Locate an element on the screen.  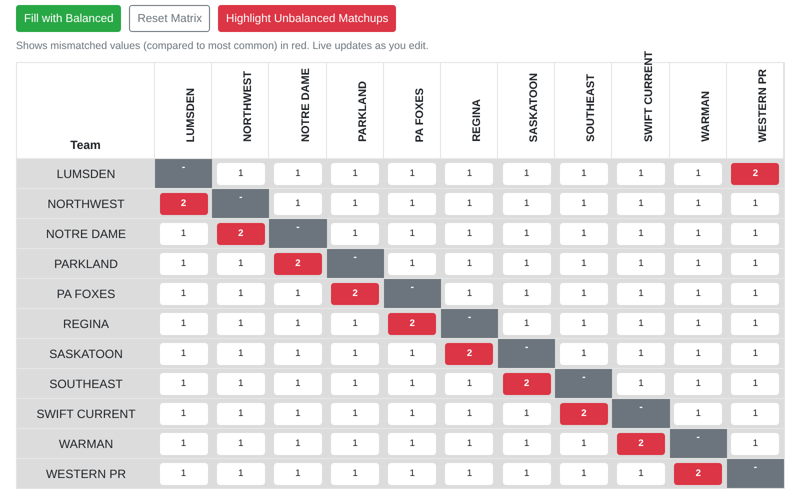
toolbar-button: Highlight Unbalanced Matchups is located at coordinates (307, 18).